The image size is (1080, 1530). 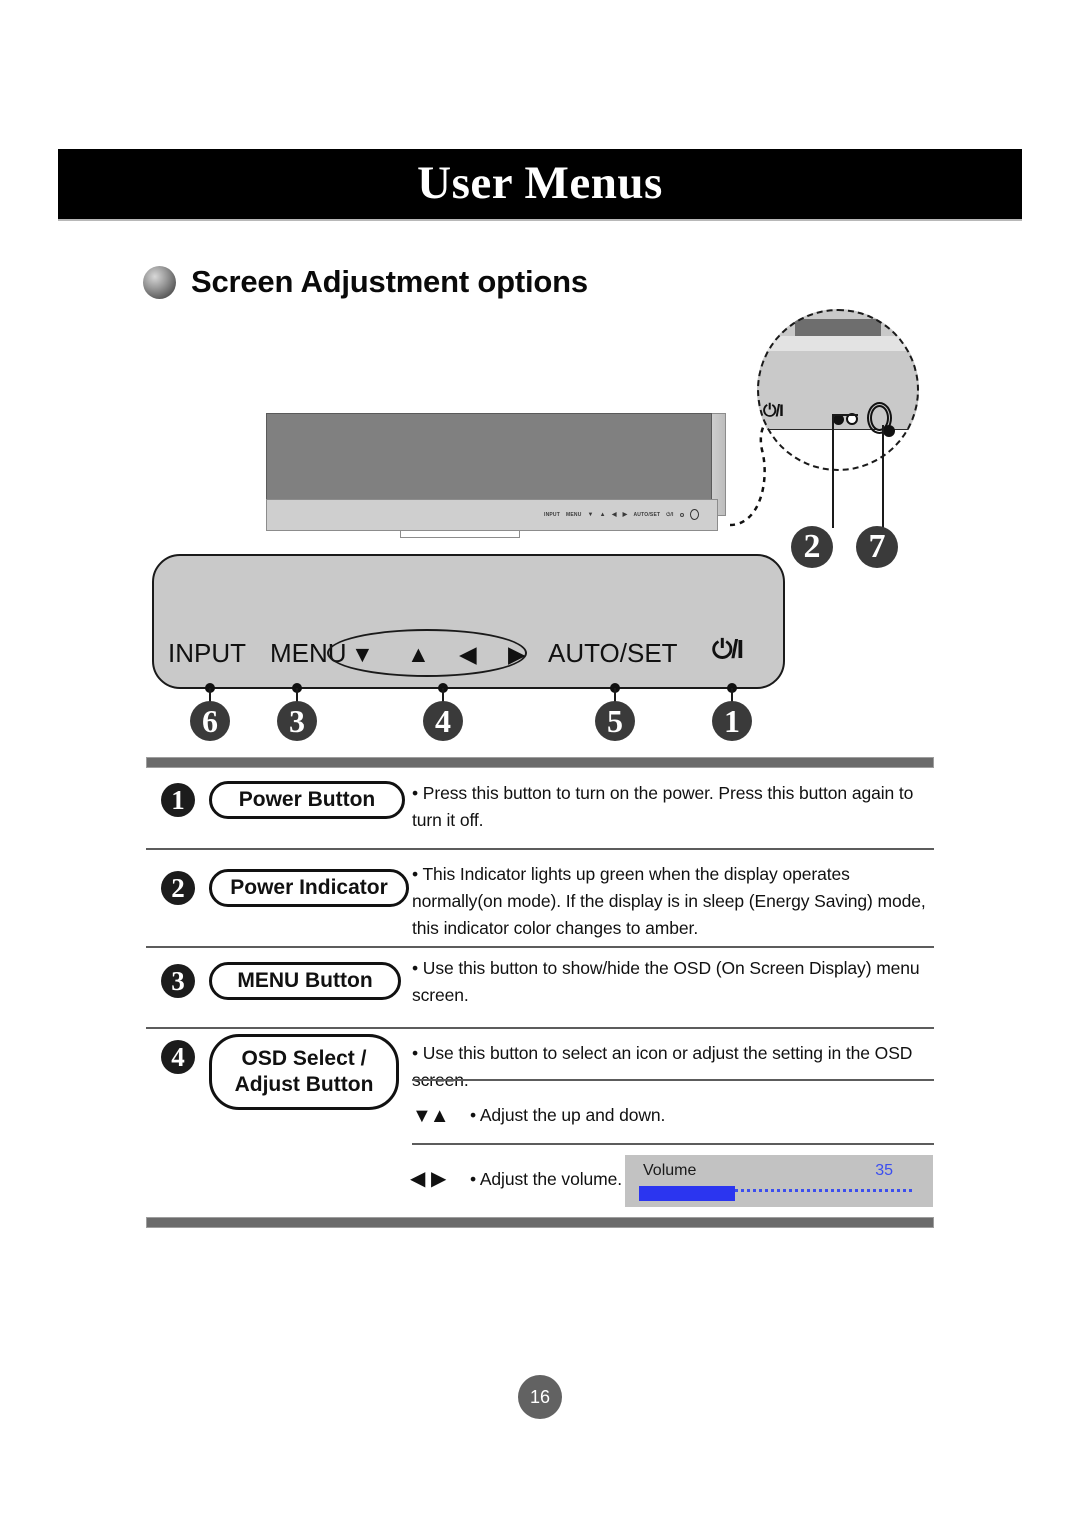 What do you see at coordinates (304, 1084) in the screenshot?
I see `table-row-pill-label-4b: Adjust Button` at bounding box center [304, 1084].